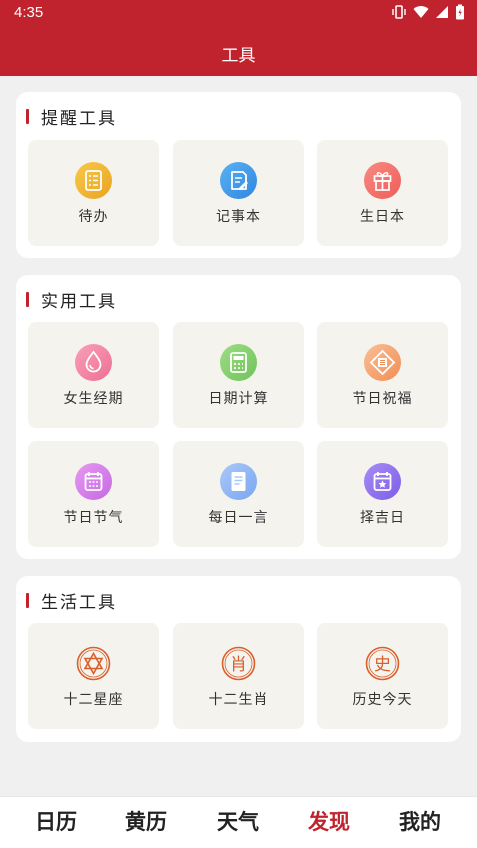 Image resolution: width=477 pixels, height=848 pixels. I want to click on vibrate-icon, so click(399, 12).